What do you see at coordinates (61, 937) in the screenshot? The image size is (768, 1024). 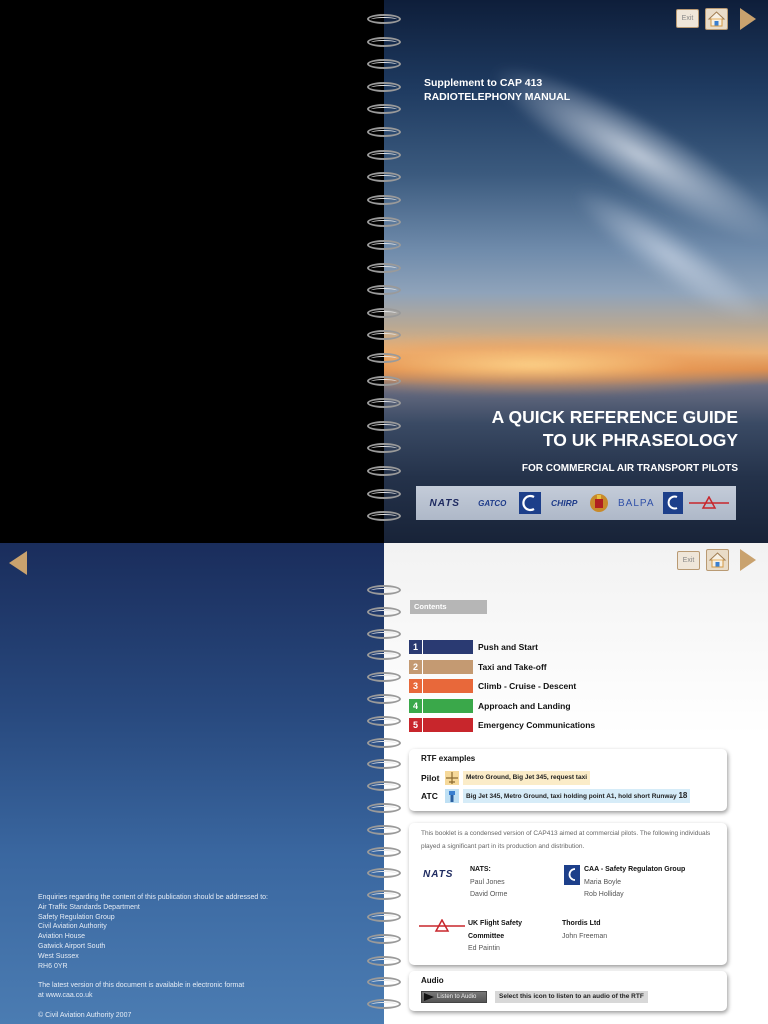 I see `enquiries-line: Aviation House` at bounding box center [61, 937].